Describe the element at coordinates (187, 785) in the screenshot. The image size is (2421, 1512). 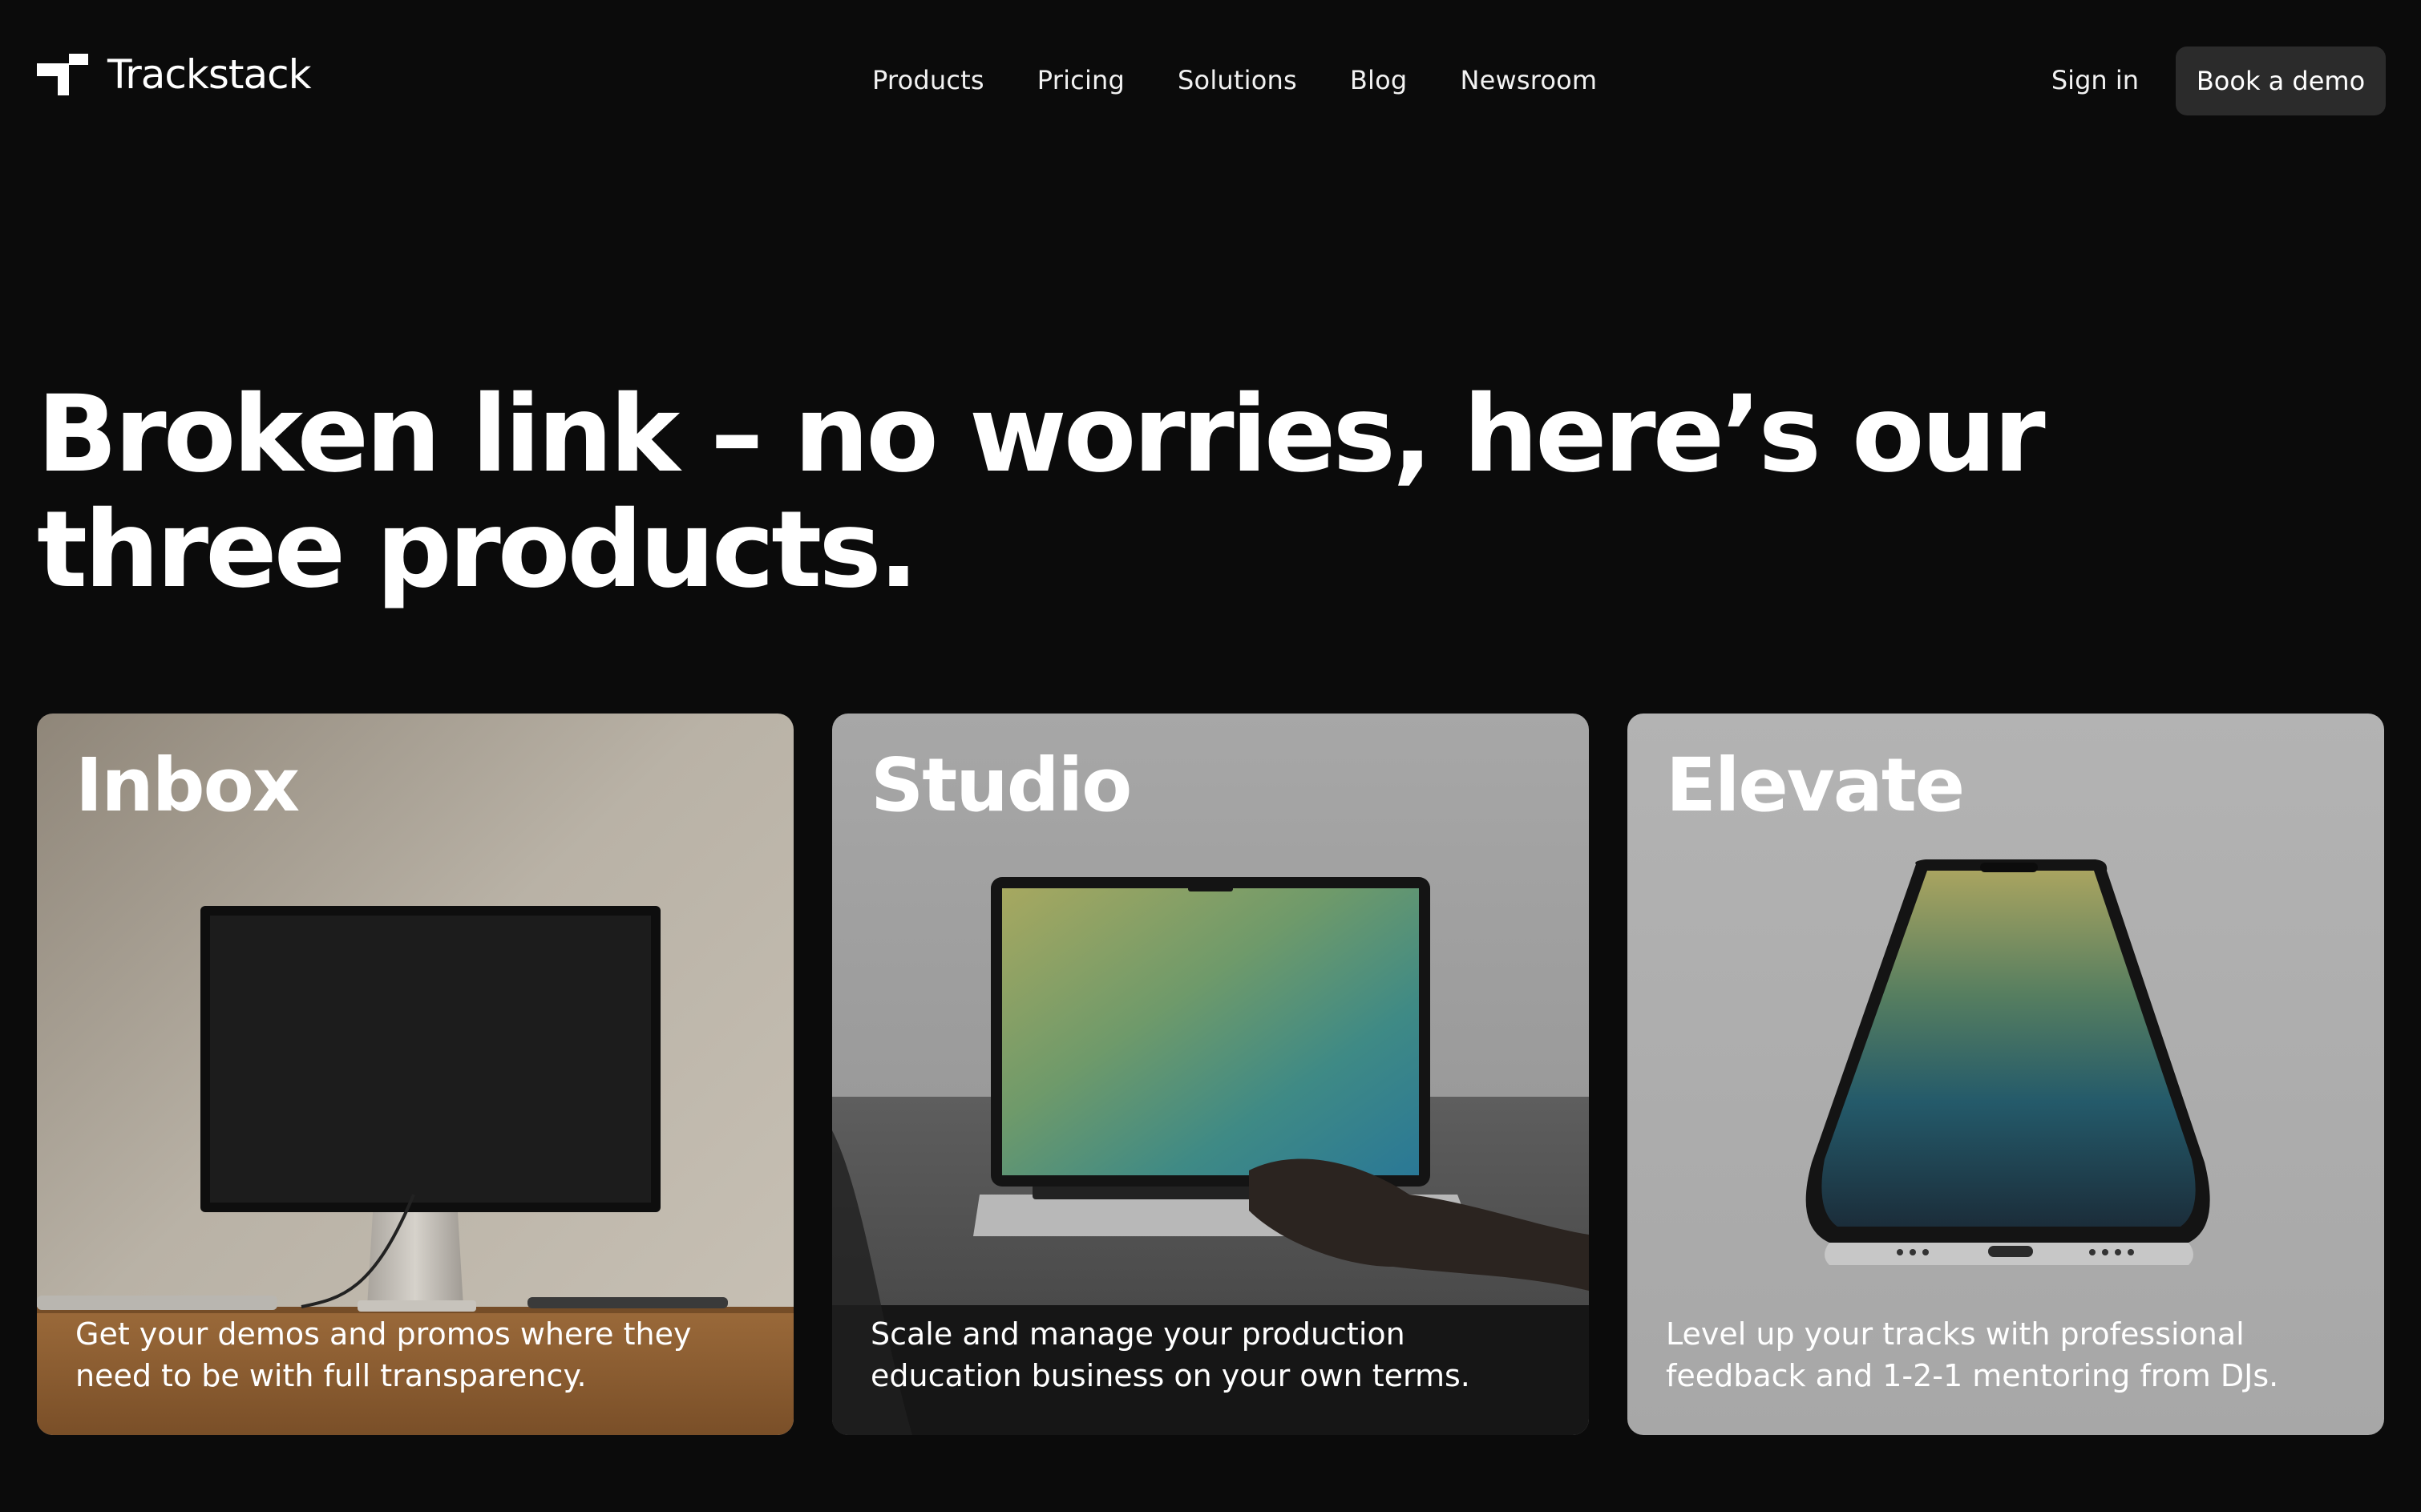
I see `product-title-inbox: Inbox` at that location.